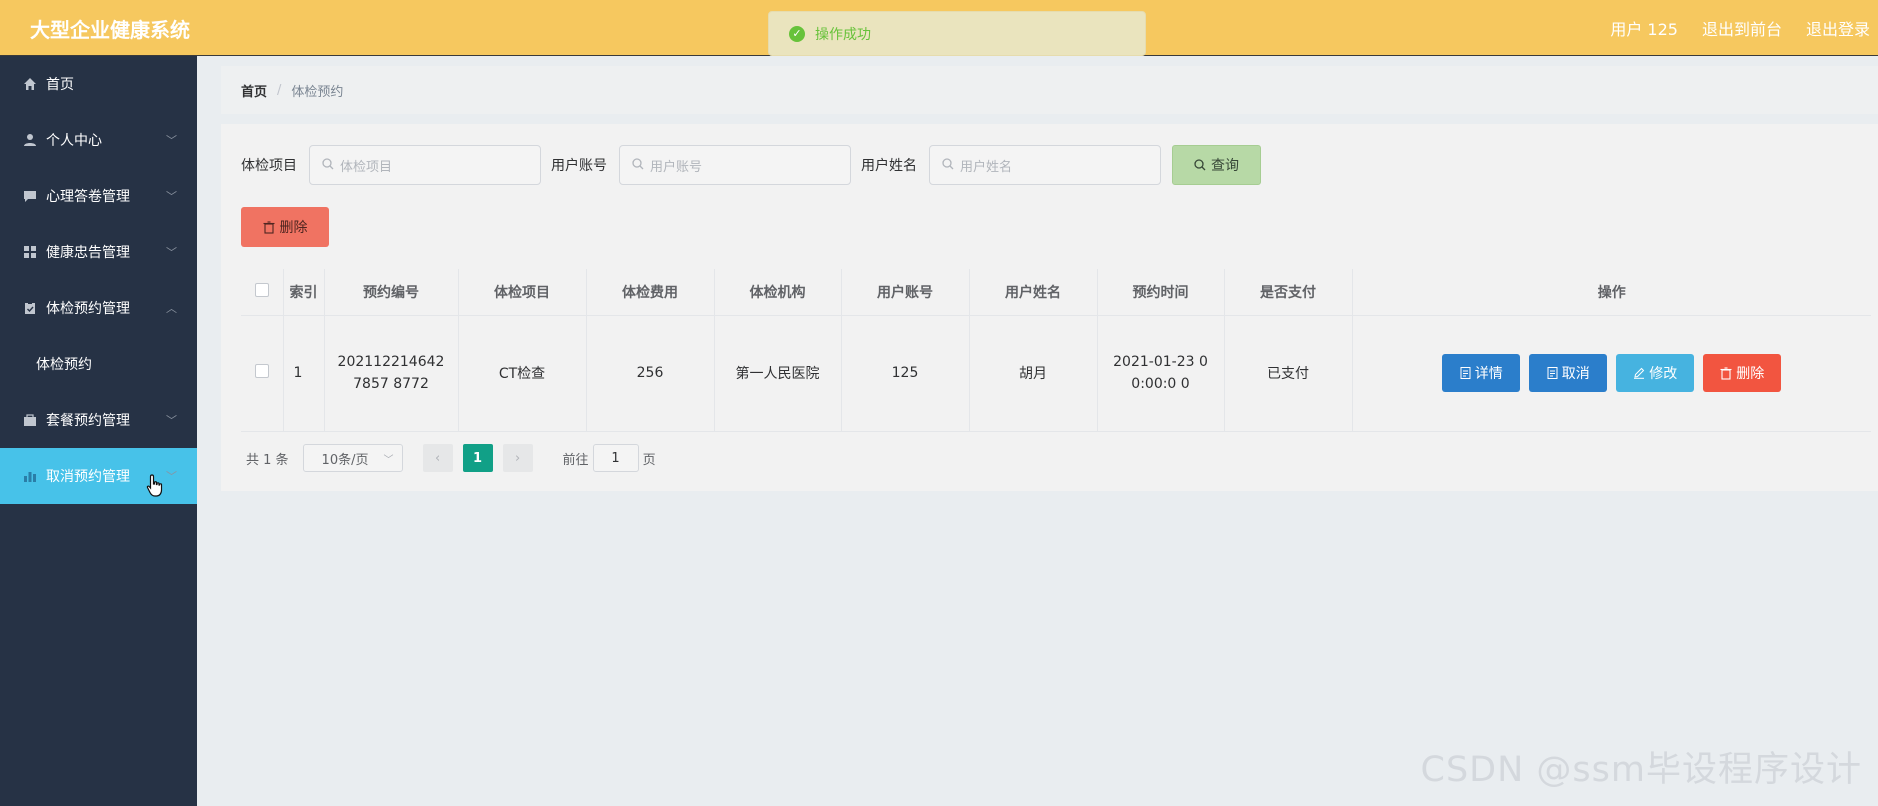 This screenshot has height=806, width=1878. What do you see at coordinates (843, 34) in the screenshot?
I see `toast-message: 操作成功` at bounding box center [843, 34].